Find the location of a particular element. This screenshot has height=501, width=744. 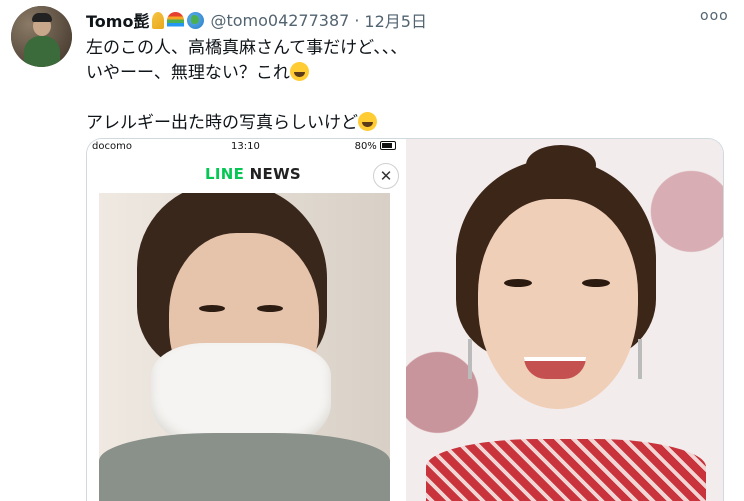

tweet-line-1: 左のこの人、高橋真麻さんて事だけど、、、 is located at coordinates (247, 48).